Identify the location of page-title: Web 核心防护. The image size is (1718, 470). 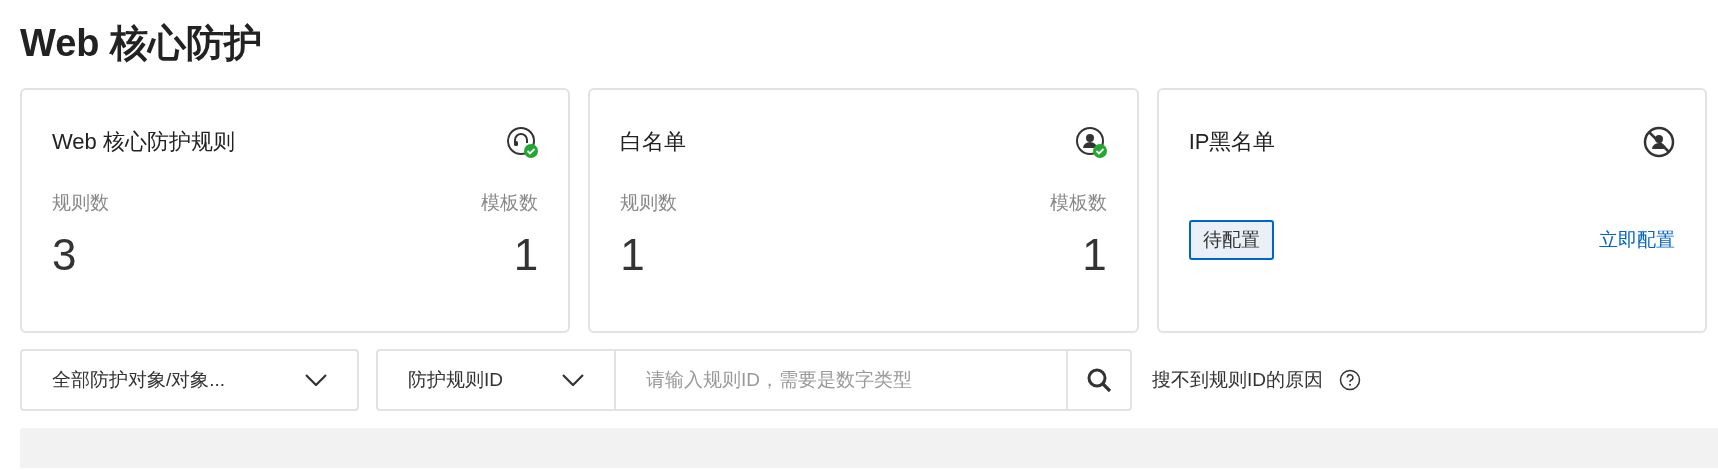
(141, 43).